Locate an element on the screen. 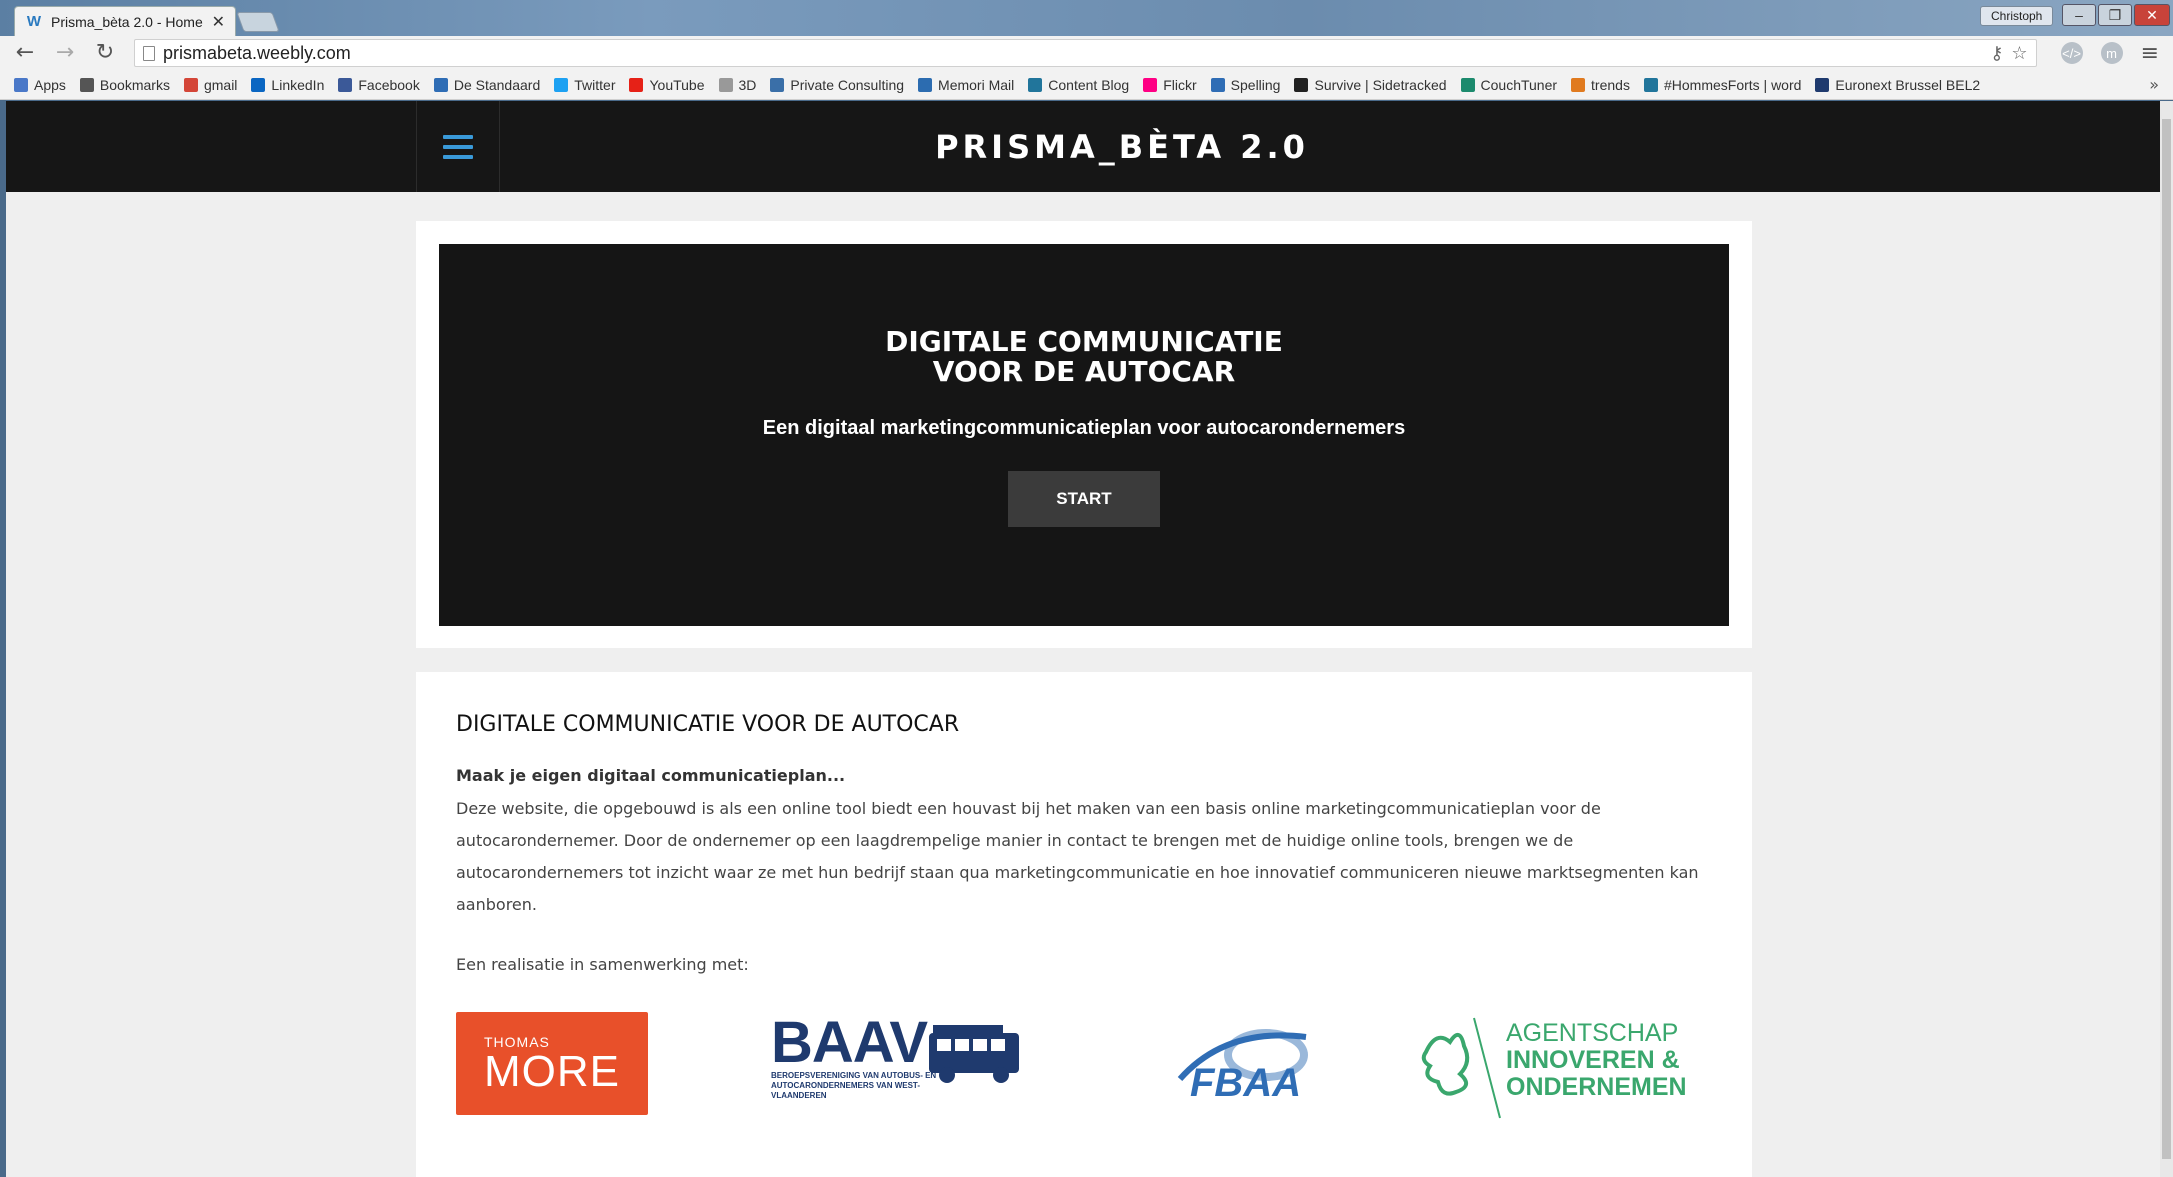 Image resolution: width=2173 pixels, height=1177 pixels. bookmark-youtube: YouTube is located at coordinates (667, 84).